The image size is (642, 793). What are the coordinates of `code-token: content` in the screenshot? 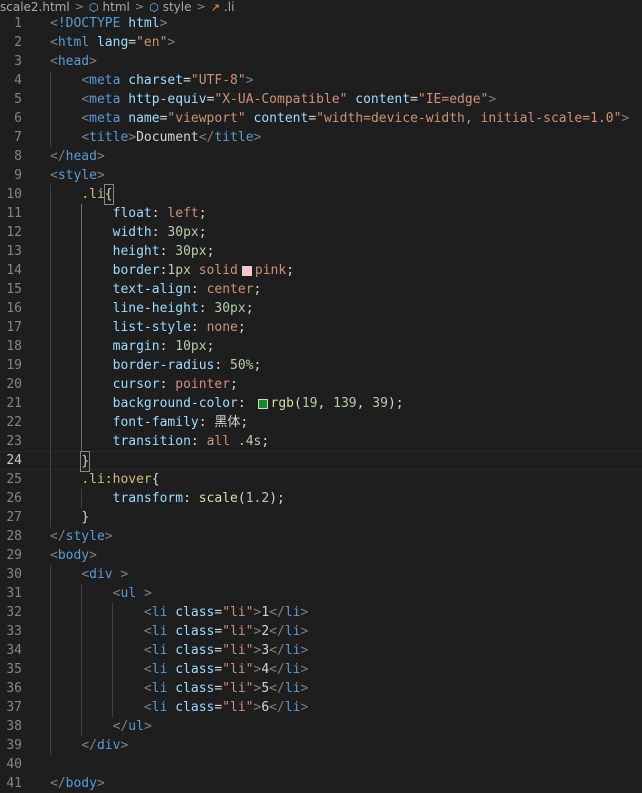 It's located at (281, 118).